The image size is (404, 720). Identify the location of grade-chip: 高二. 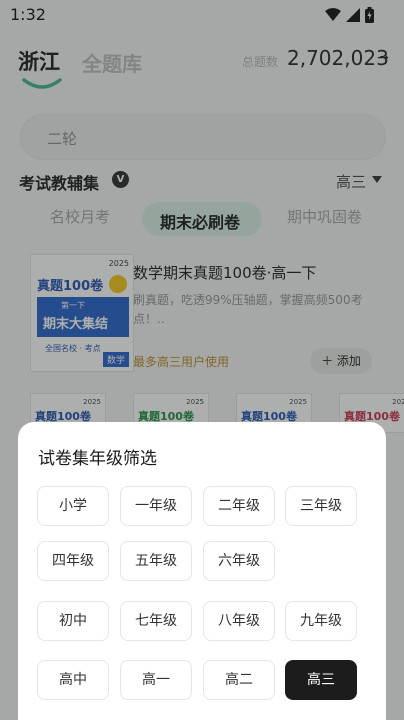
(239, 680).